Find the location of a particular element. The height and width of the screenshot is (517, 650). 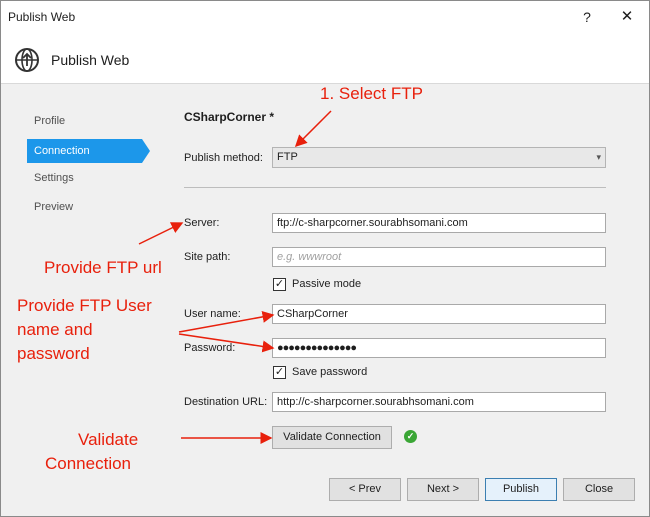

nav-item-profile: Profile is located at coordinates (83, 121).